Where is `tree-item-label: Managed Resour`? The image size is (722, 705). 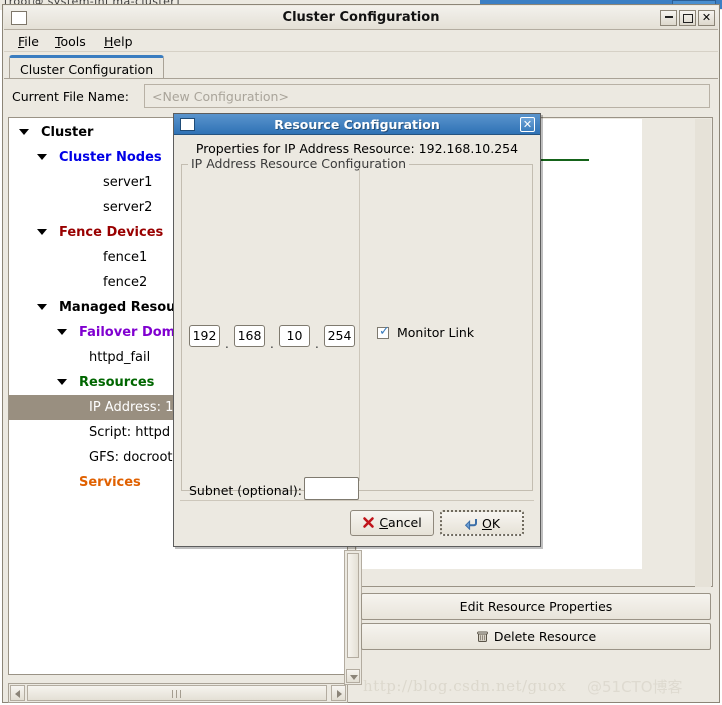 tree-item-label: Managed Resour is located at coordinates (120, 307).